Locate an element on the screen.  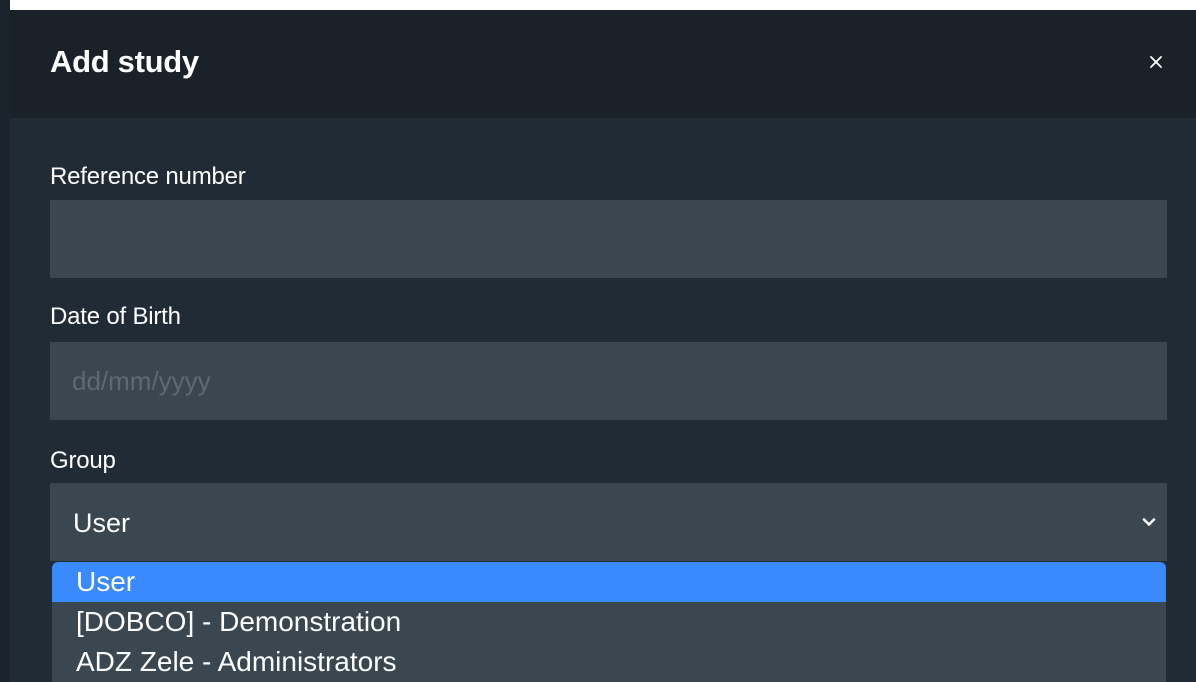
dropdown-option-user: User is located at coordinates (609, 582).